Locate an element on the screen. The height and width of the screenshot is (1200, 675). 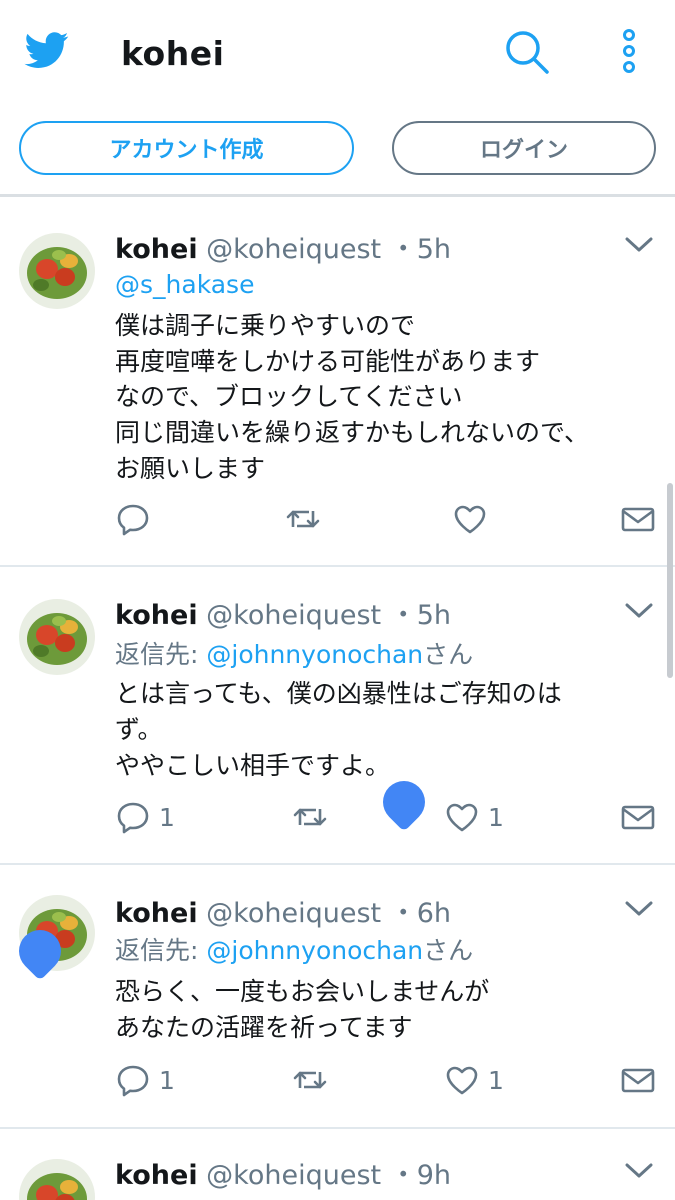
tweet-text-line: ず。 is located at coordinates (139, 729).